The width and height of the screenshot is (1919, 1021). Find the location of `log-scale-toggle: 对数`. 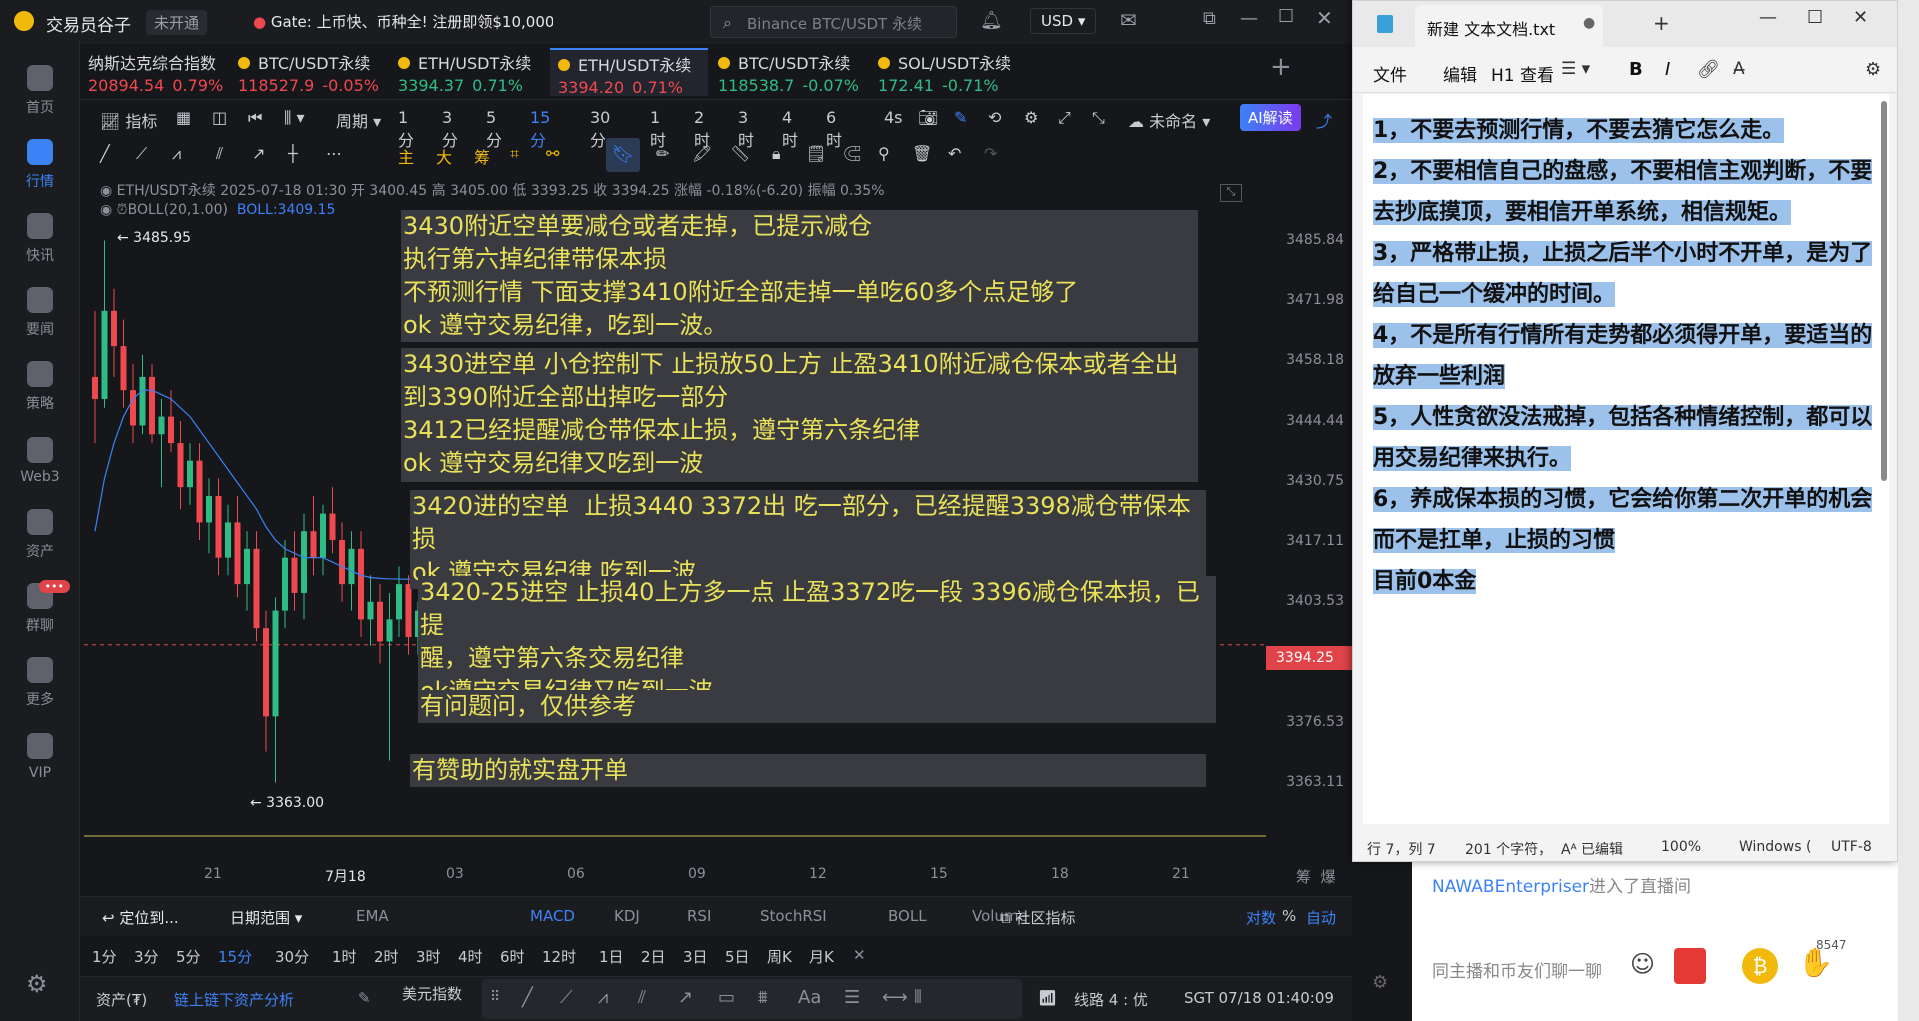

log-scale-toggle: 对数 is located at coordinates (1261, 917).